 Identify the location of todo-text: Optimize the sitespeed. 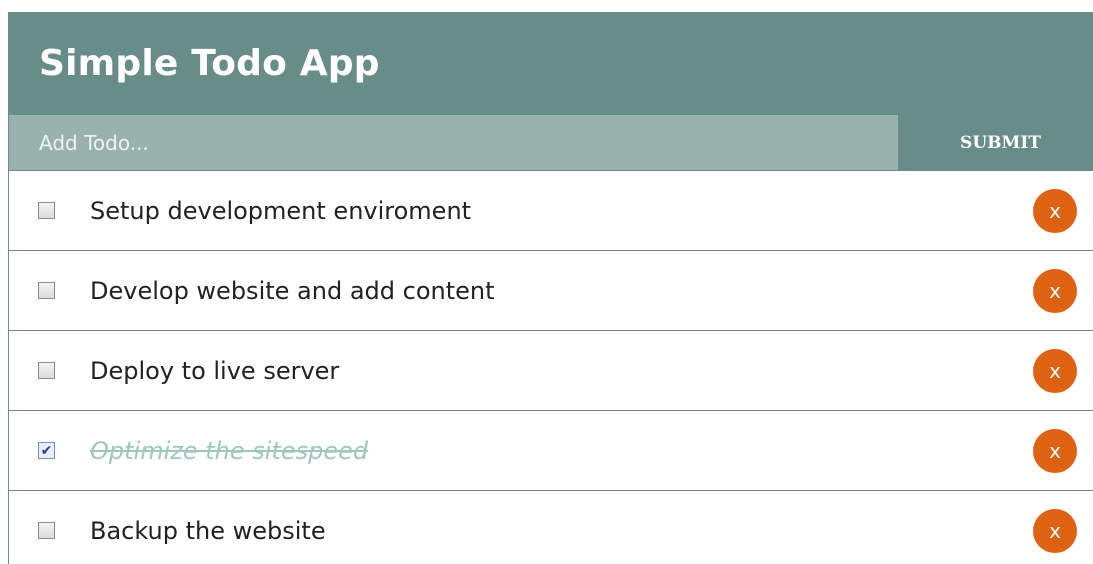
(229, 450).